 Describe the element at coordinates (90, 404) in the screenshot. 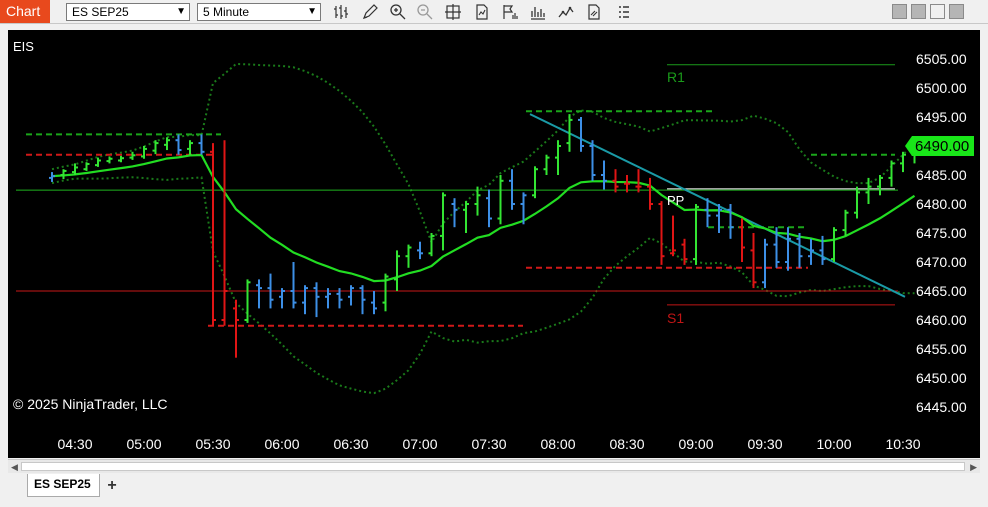

I see `copyright-label: © 2025 NinjaTrader, LLC` at that location.